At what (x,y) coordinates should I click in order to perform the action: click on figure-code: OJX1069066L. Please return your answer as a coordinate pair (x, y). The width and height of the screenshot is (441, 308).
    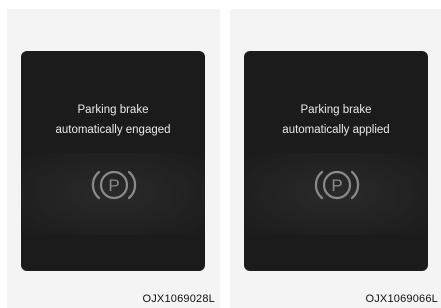
    Looking at the image, I should click on (401, 299).